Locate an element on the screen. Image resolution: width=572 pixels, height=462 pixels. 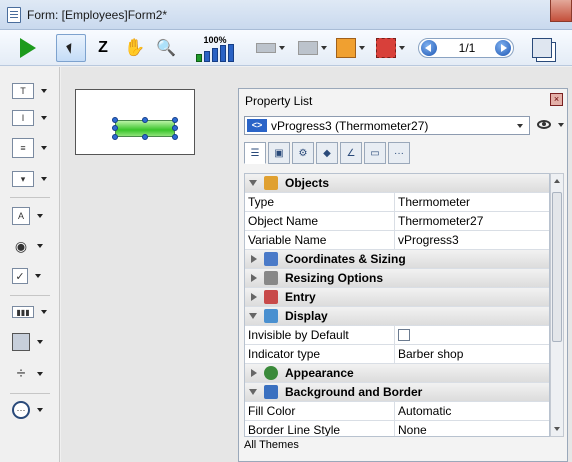
distribute-button is located at coordinates (312, 48).